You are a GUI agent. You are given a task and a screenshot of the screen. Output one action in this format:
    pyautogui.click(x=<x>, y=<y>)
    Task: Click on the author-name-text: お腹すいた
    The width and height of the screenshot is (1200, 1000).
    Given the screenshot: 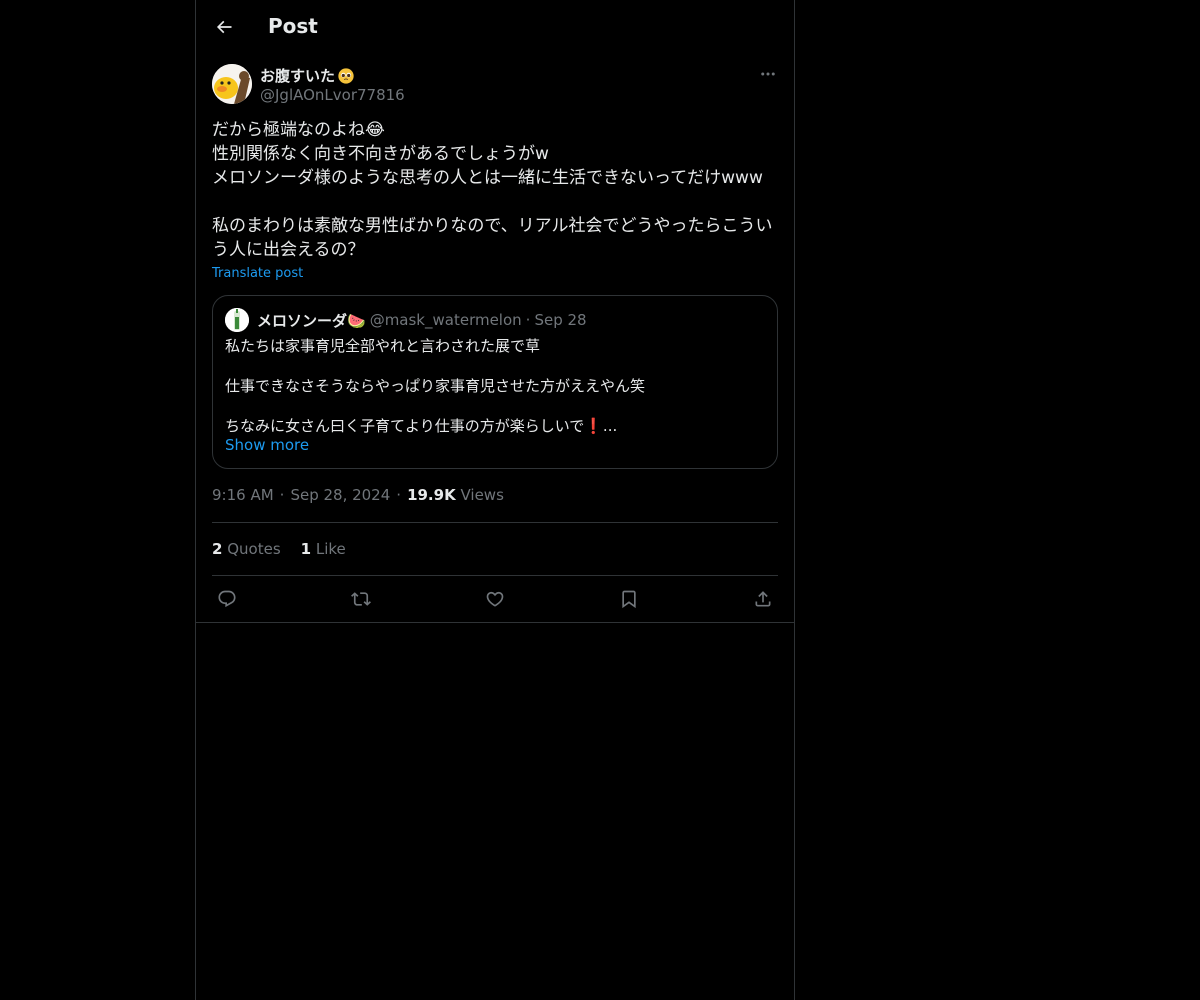 What is the action you would take?
    pyautogui.click(x=298, y=76)
    